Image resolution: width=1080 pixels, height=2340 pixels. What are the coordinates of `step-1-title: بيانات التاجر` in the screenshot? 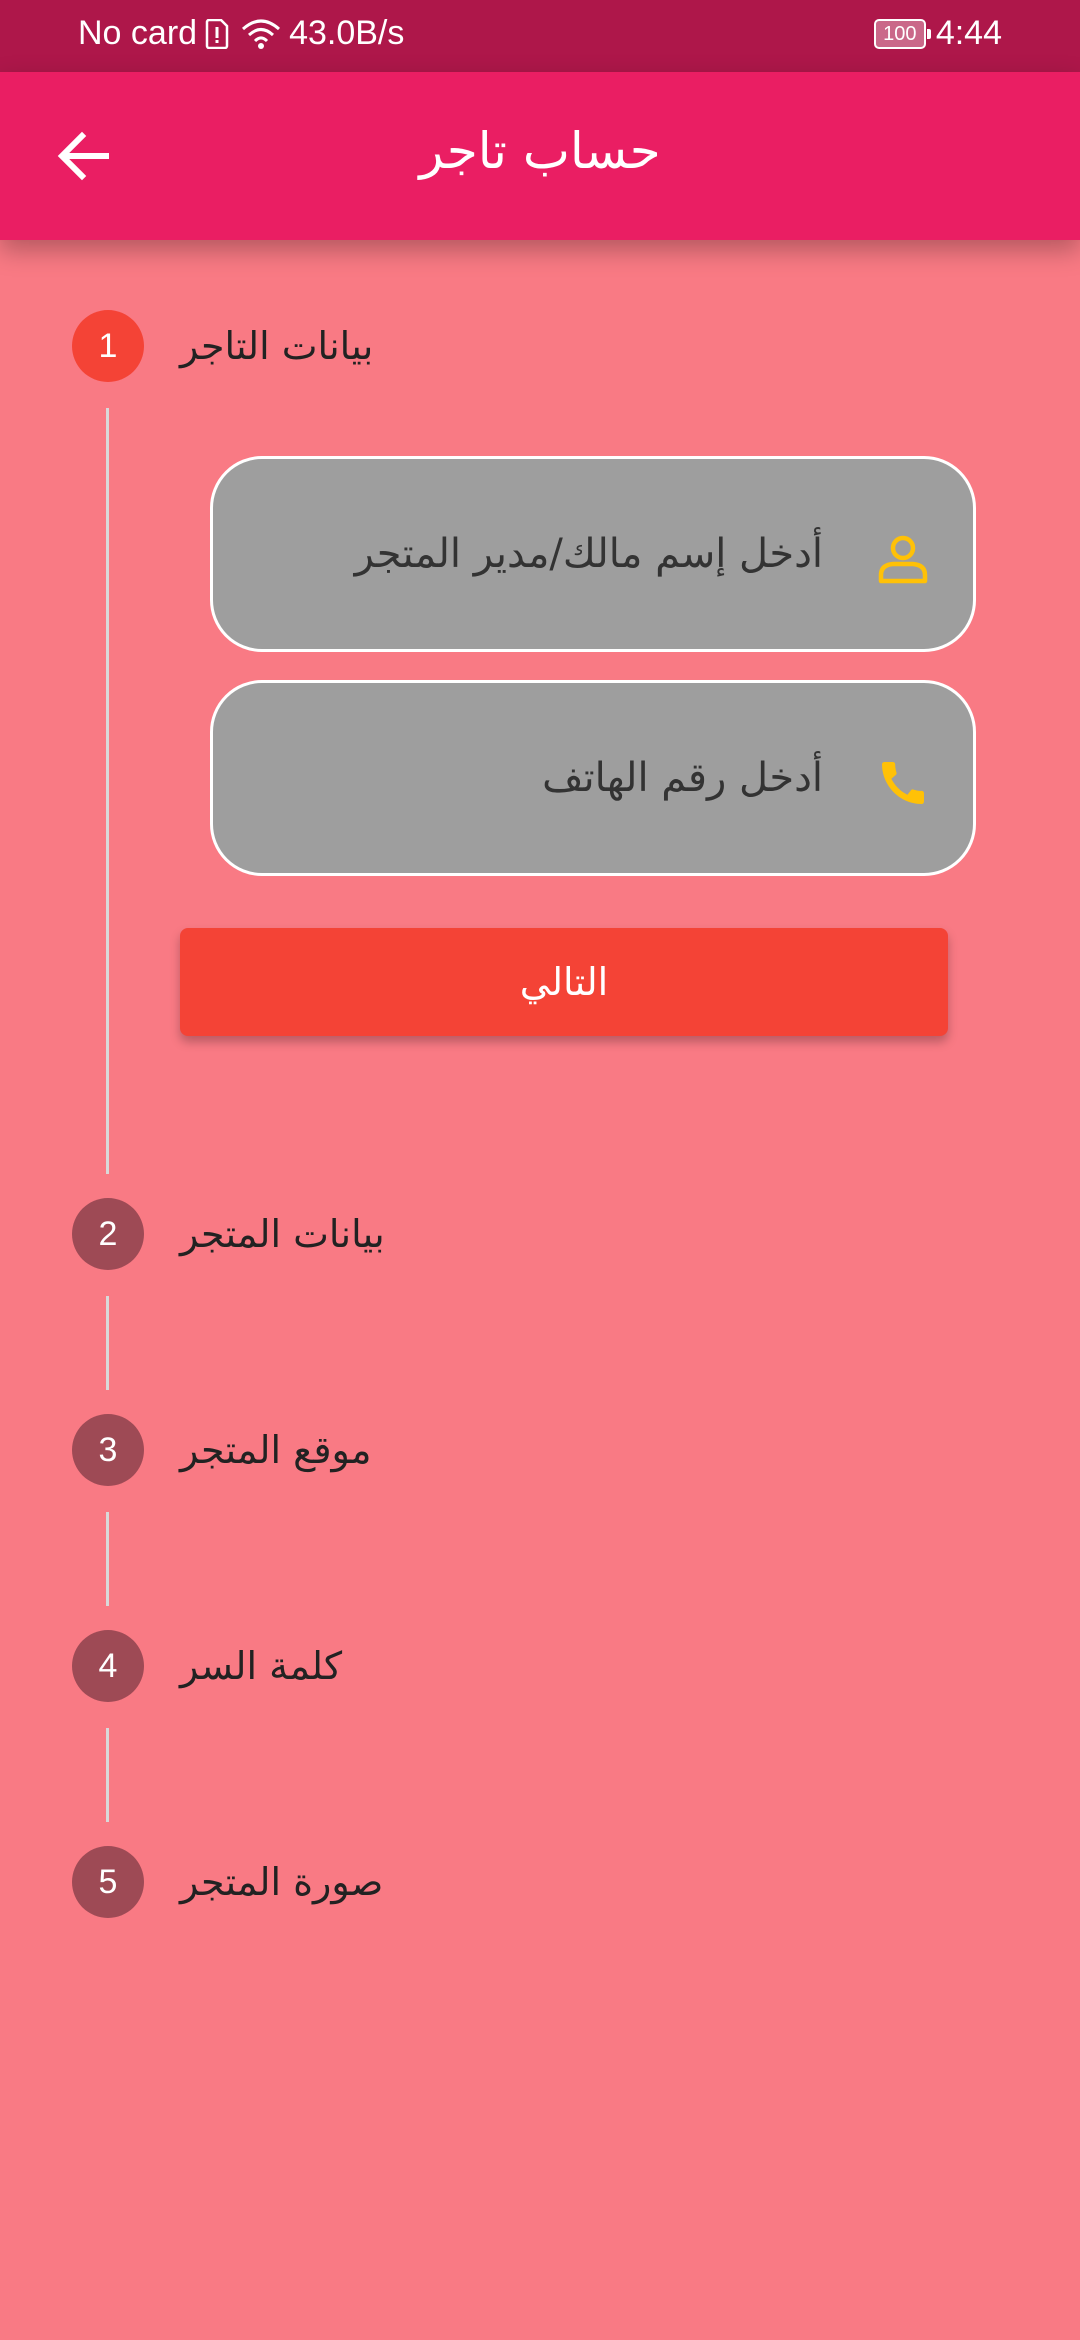 It's located at (276, 346).